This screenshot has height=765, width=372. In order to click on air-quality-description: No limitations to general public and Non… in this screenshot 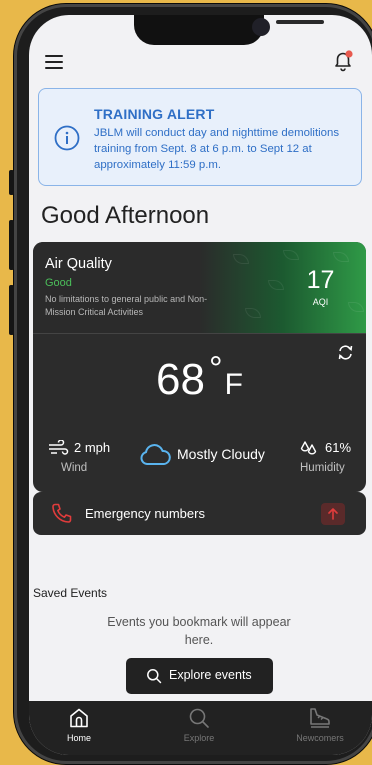, I will do `click(126, 305)`.